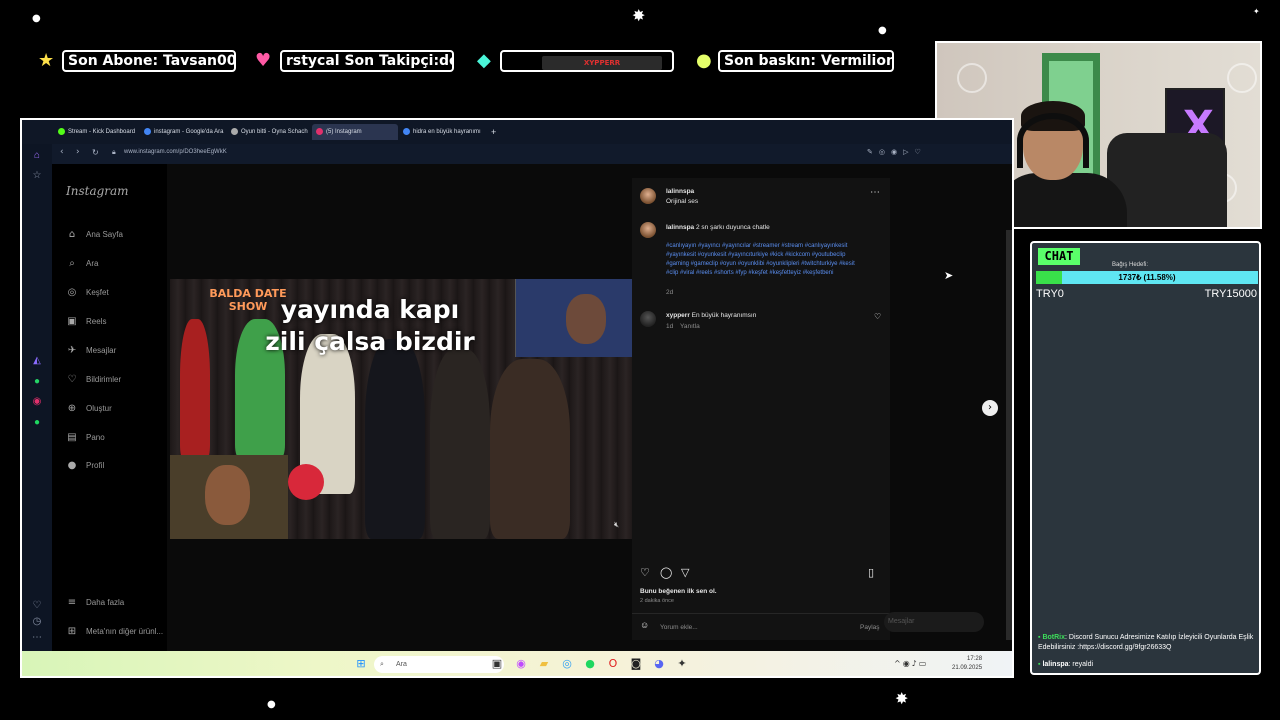  Describe the element at coordinates (1055, 664) in the screenshot. I see `chat-username: lalinspa` at that location.